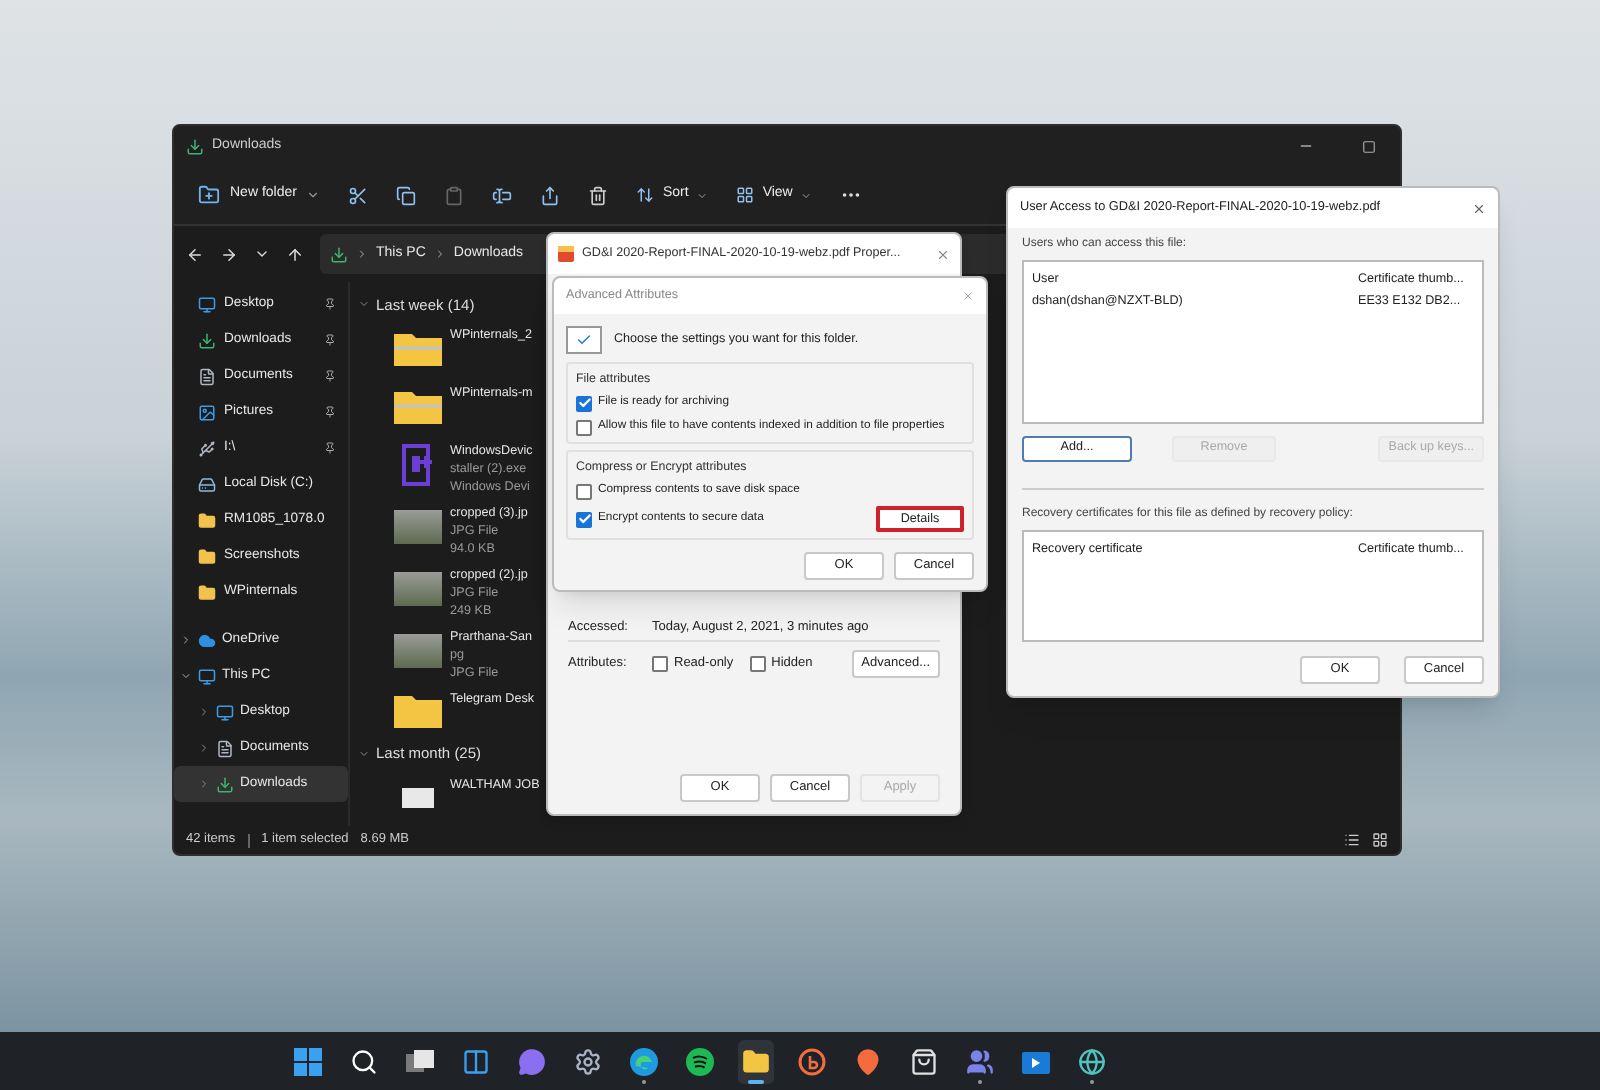  Describe the element at coordinates (209, 195) in the screenshot. I see `new-folder-icon` at that location.